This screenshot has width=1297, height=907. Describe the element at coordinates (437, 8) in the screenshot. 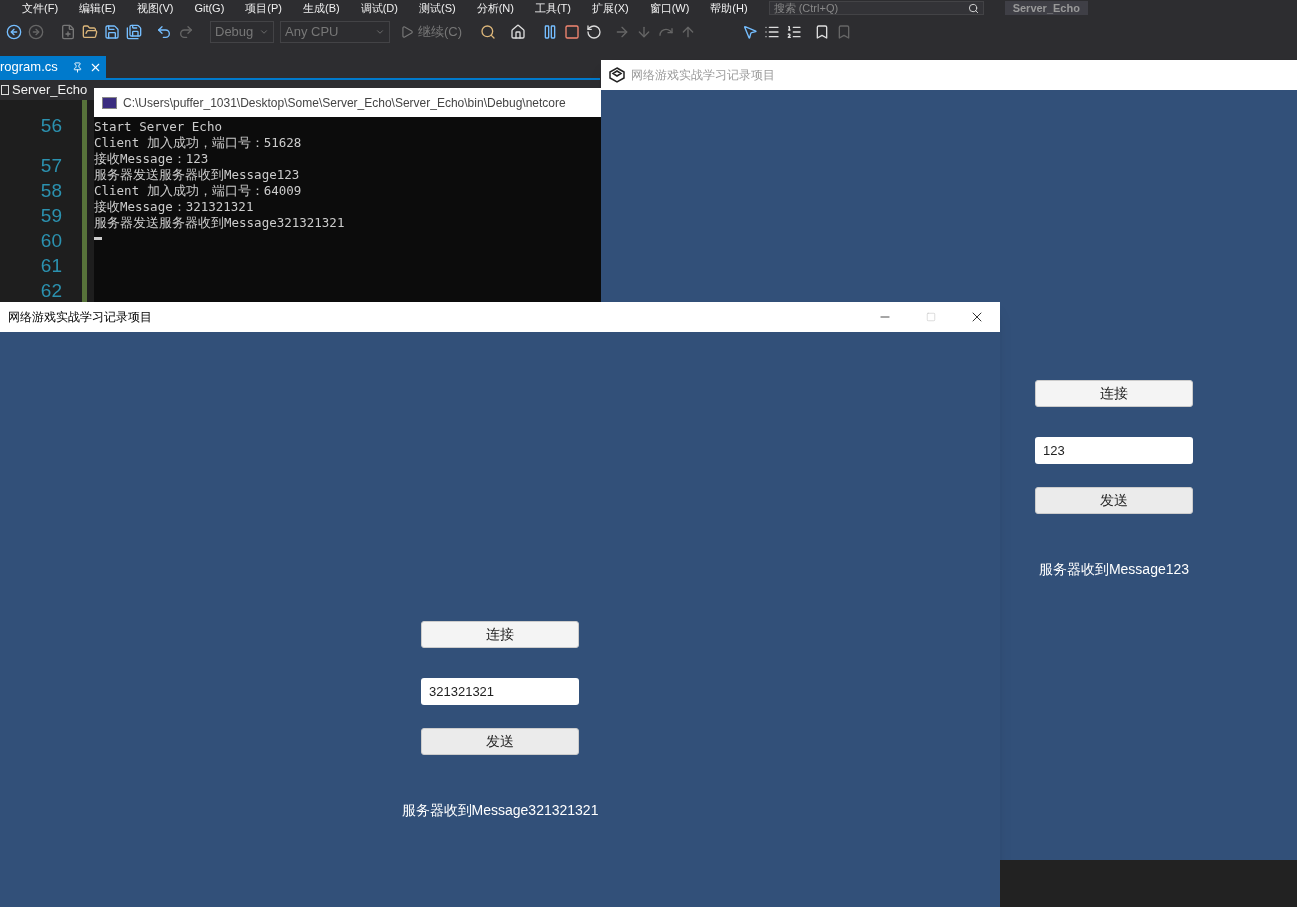

I see `menu-item: 测试(S)` at that location.